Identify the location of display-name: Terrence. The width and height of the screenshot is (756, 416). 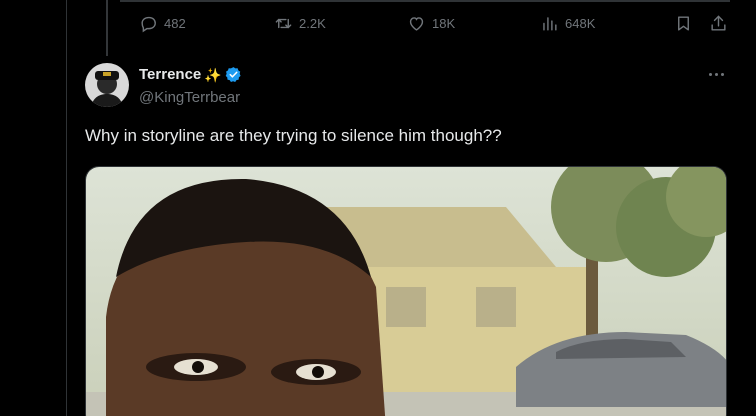
(170, 74).